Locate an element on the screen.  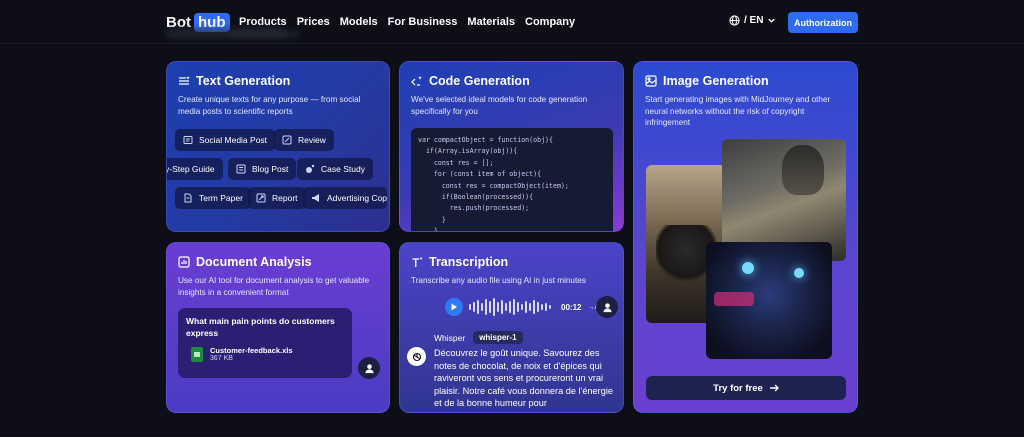
audio-player: 00:12 →A is located at coordinates (522, 307).